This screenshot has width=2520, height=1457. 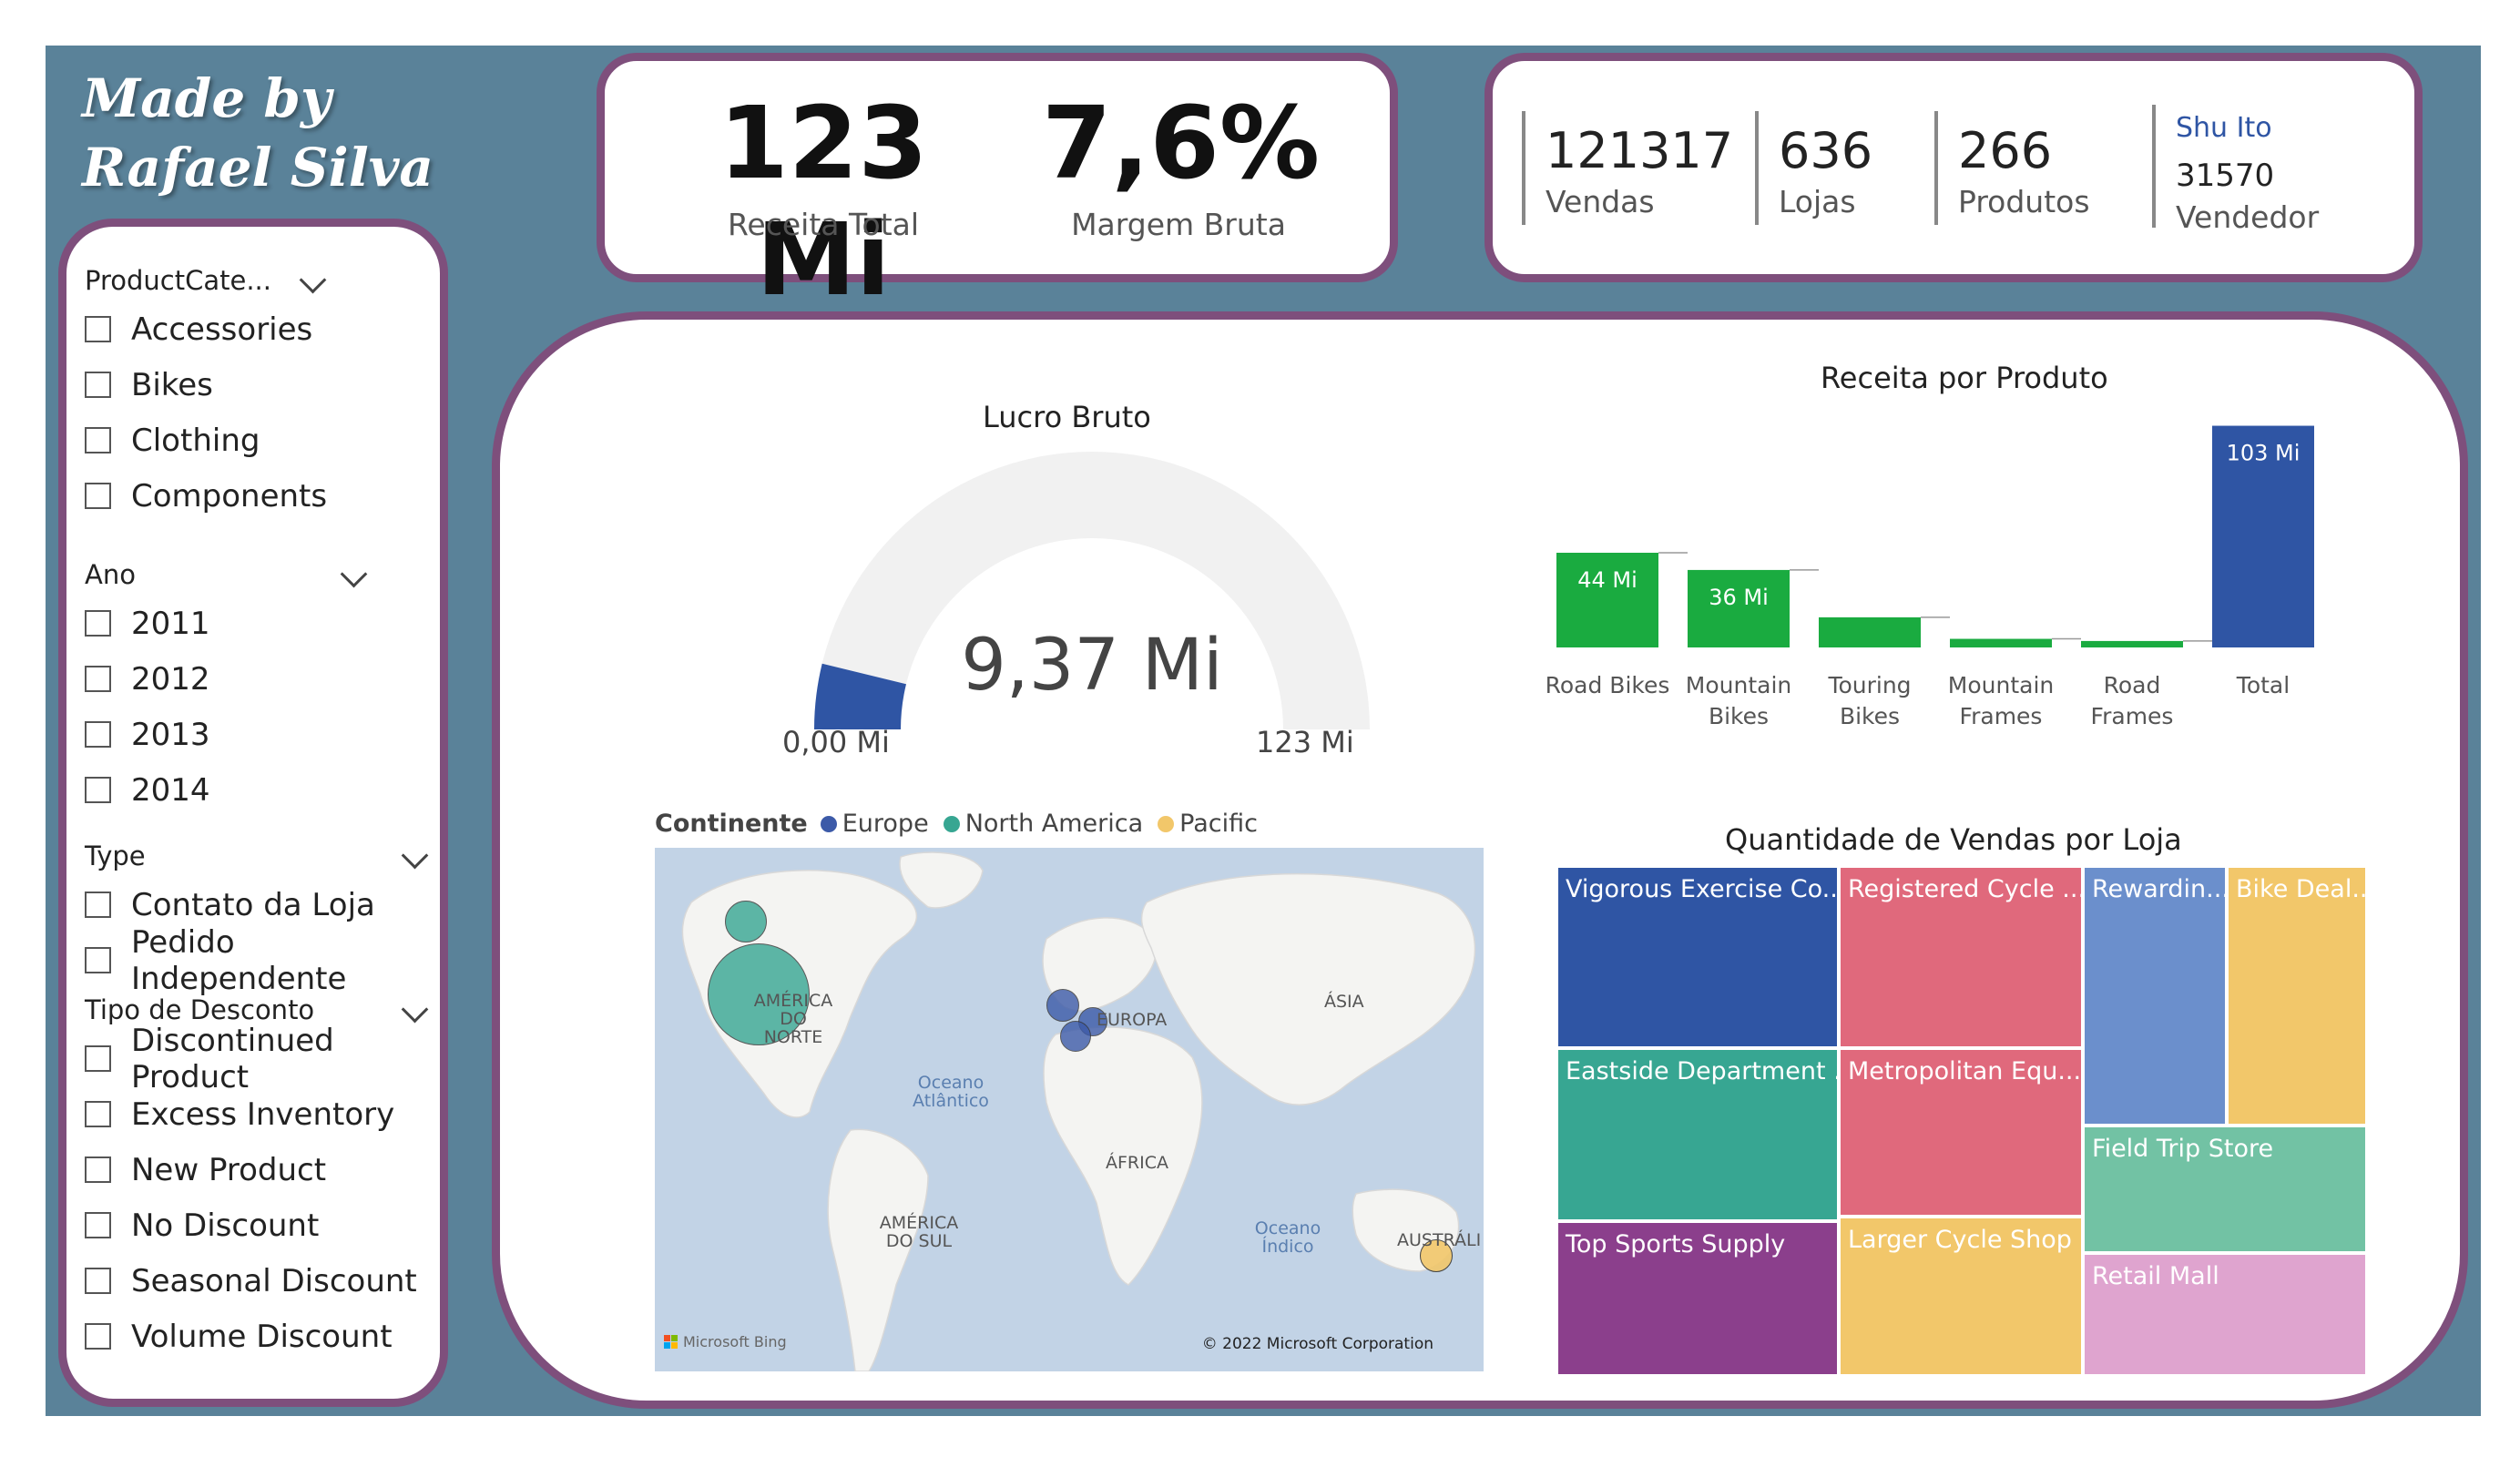 What do you see at coordinates (2264, 453) in the screenshot?
I see `data-label: 103 Mi` at bounding box center [2264, 453].